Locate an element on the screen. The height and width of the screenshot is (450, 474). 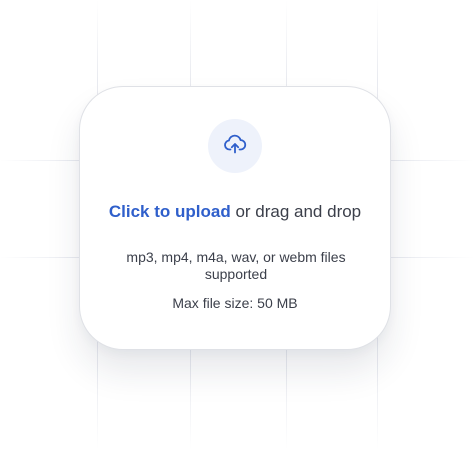
upload-icon-badge is located at coordinates (235, 146).